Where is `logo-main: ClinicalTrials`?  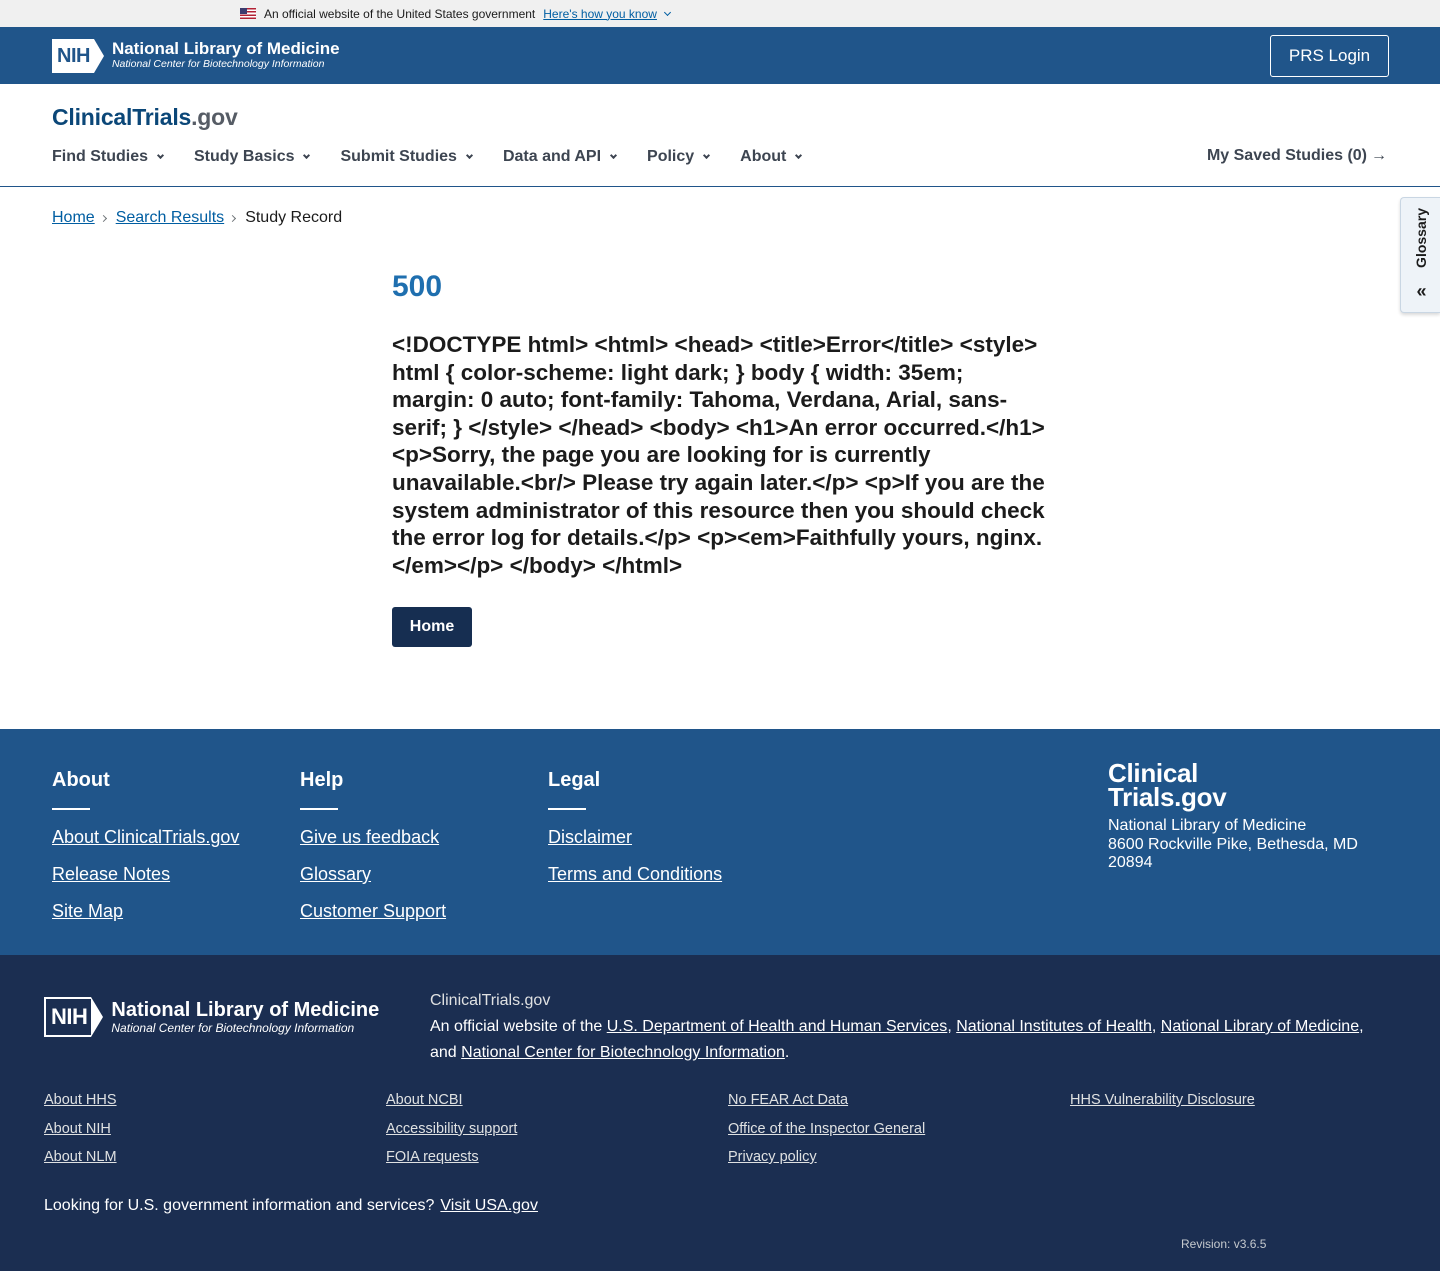 logo-main: ClinicalTrials is located at coordinates (122, 117).